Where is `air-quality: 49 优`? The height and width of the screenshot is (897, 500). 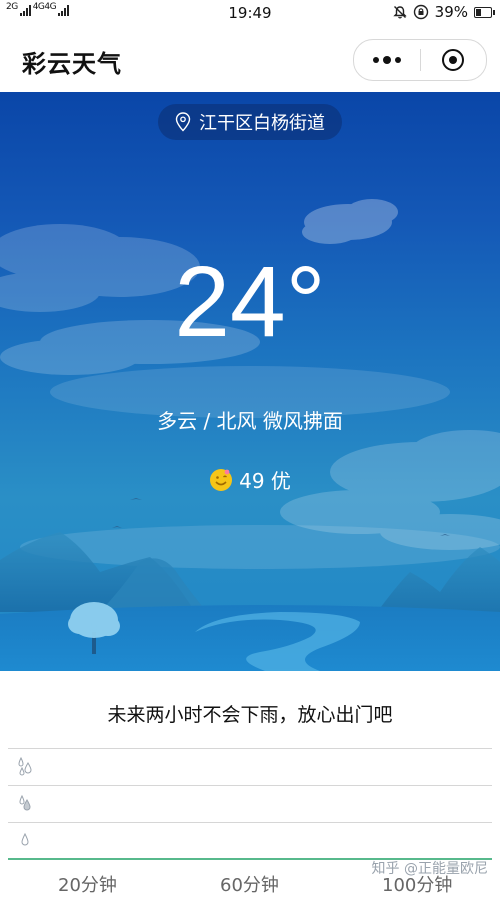
air-quality: 49 优 is located at coordinates (250, 479).